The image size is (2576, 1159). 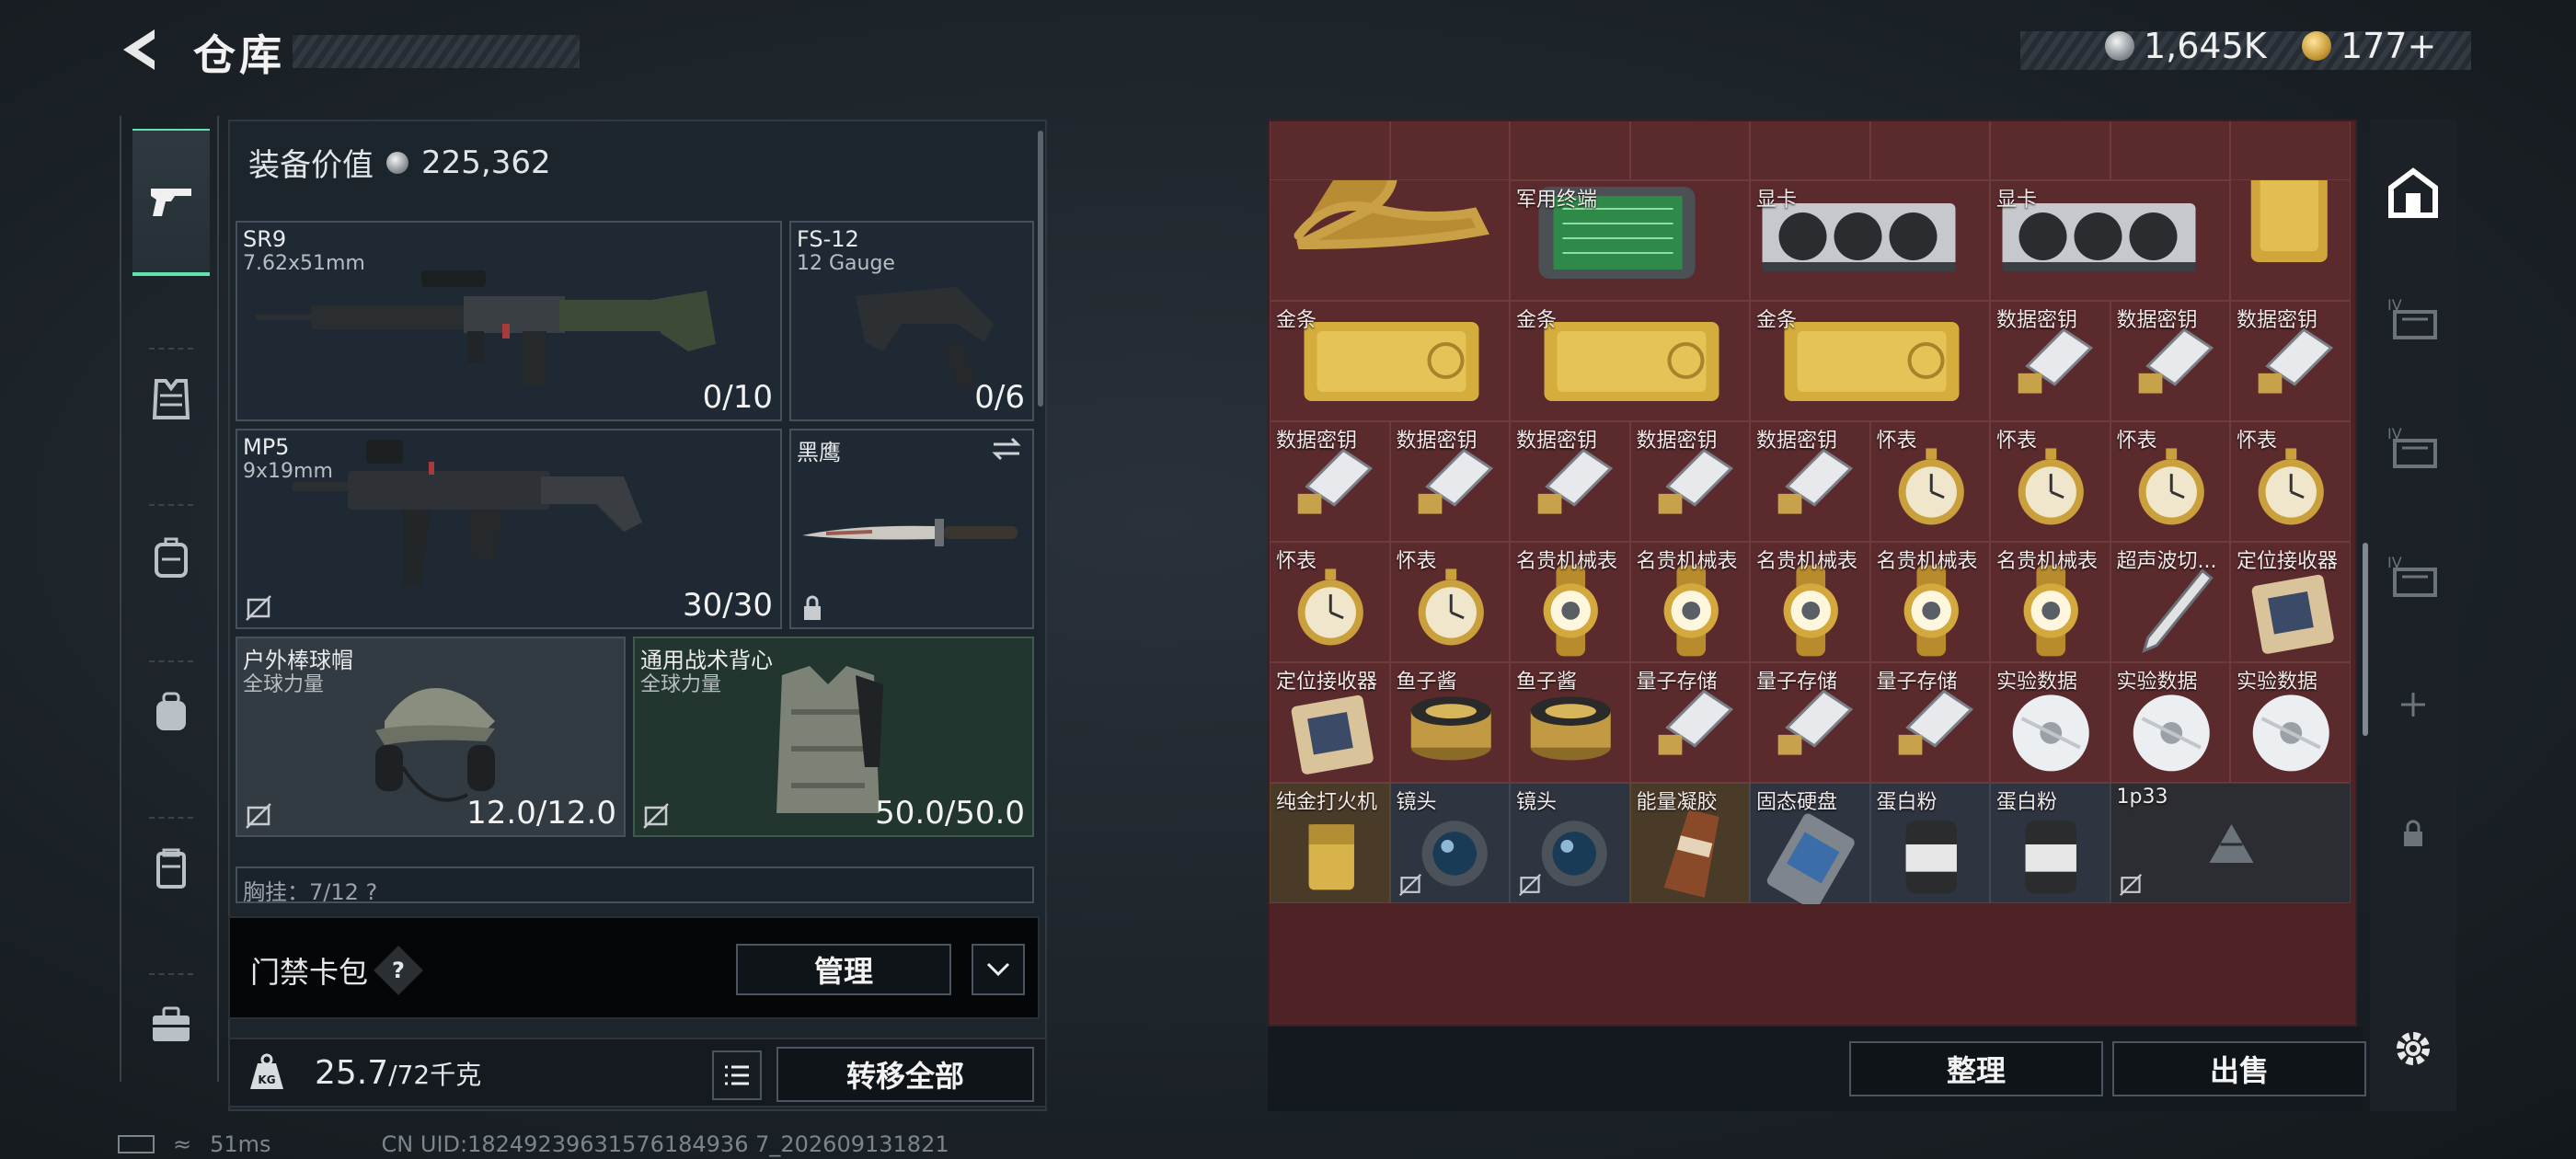 What do you see at coordinates (2413, 318) in the screenshot?
I see `stash-tab-4a: IV` at bounding box center [2413, 318].